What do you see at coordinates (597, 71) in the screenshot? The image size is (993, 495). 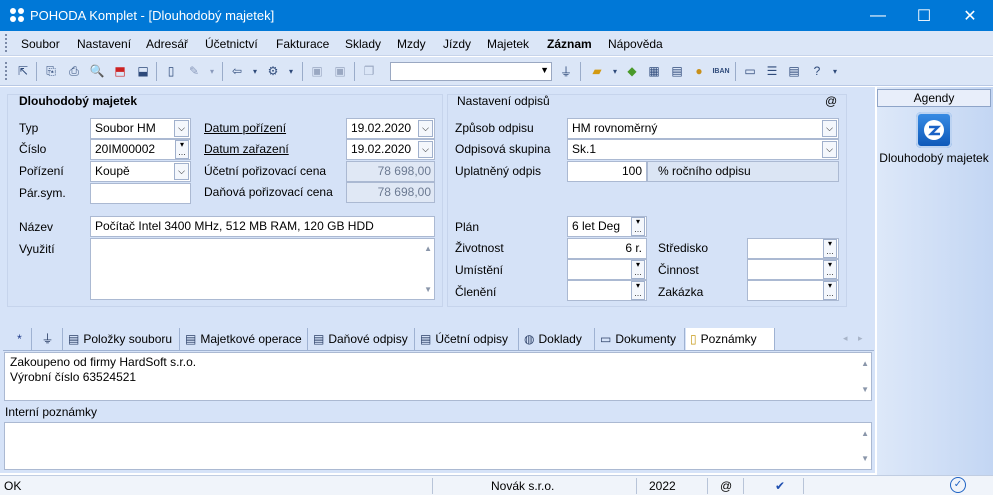 I see `folder-icon: ▰` at bounding box center [597, 71].